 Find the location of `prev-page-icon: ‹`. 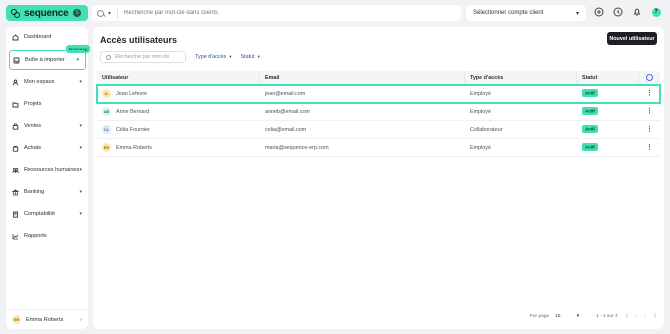

prev-page-icon: ‹ is located at coordinates (637, 316).